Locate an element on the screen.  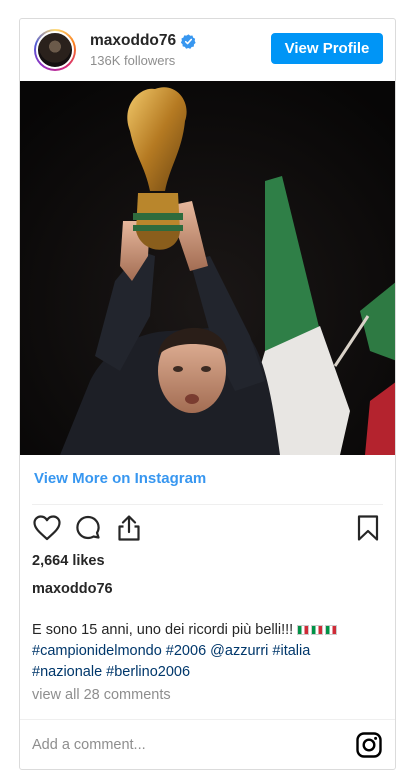
caption-hashtags-line2: #nazionale #berlino2006 is located at coordinates (111, 672).